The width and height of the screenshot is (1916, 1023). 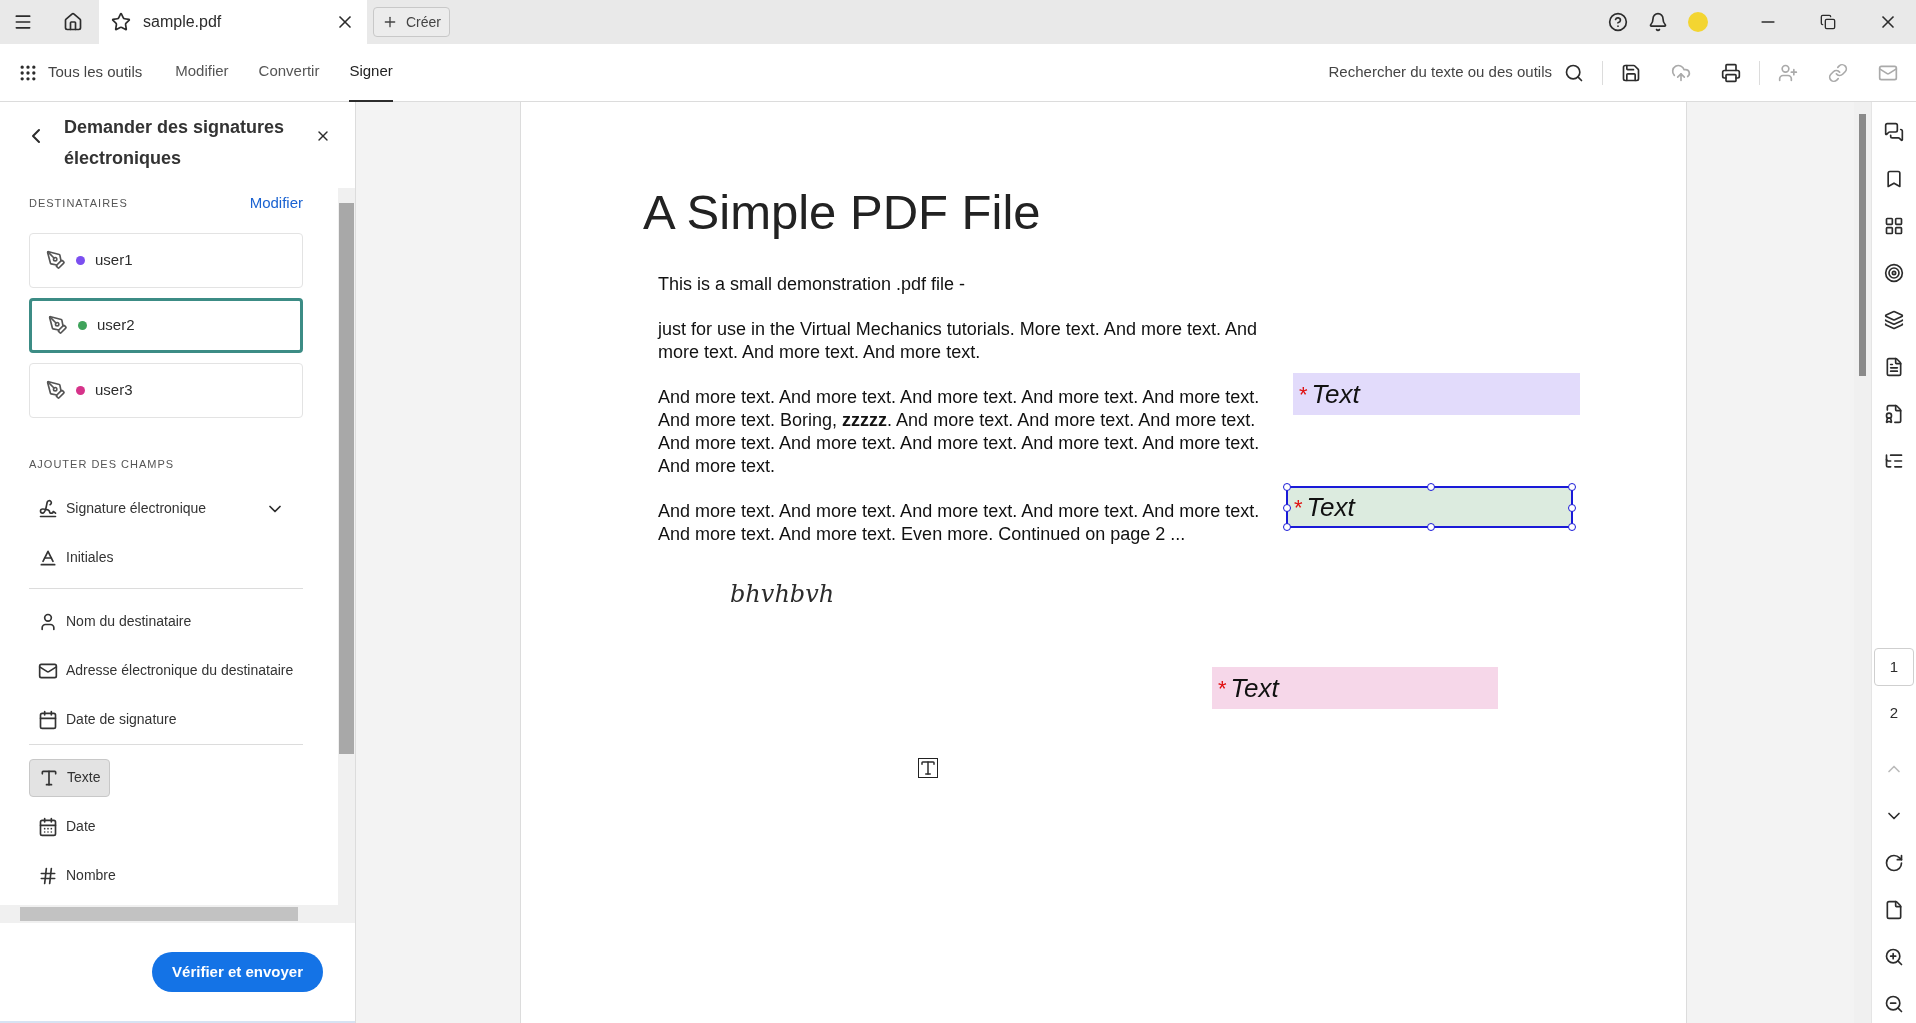 What do you see at coordinates (1894, 367) in the screenshot?
I see `document-icon` at bounding box center [1894, 367].